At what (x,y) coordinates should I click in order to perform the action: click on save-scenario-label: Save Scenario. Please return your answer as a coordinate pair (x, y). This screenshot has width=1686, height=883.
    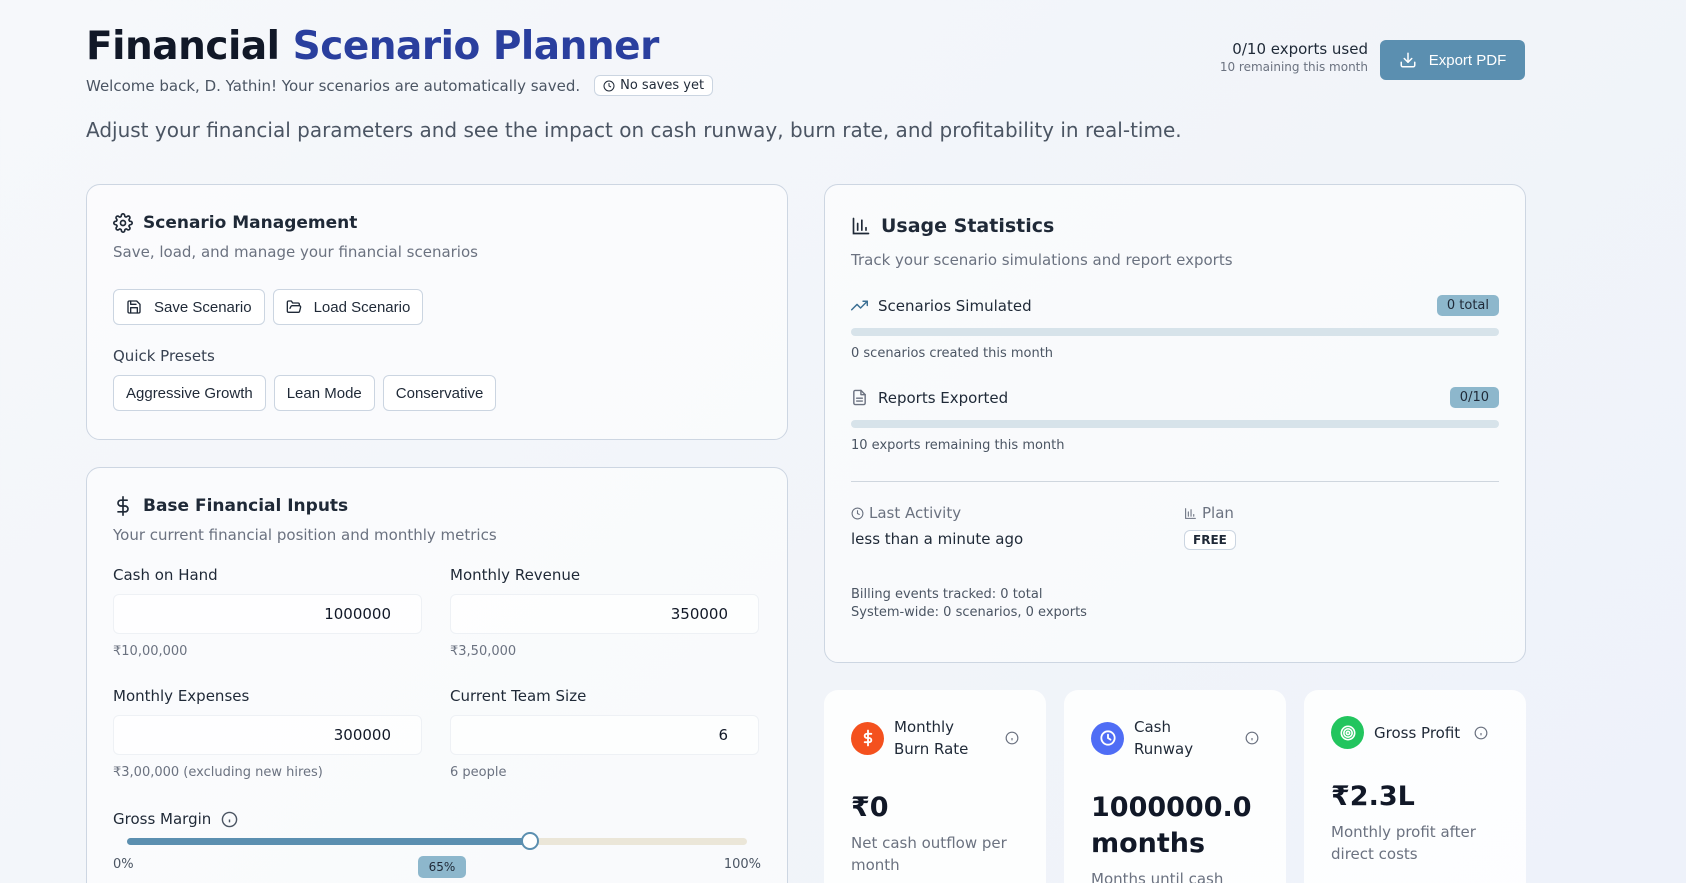
    Looking at the image, I should click on (203, 307).